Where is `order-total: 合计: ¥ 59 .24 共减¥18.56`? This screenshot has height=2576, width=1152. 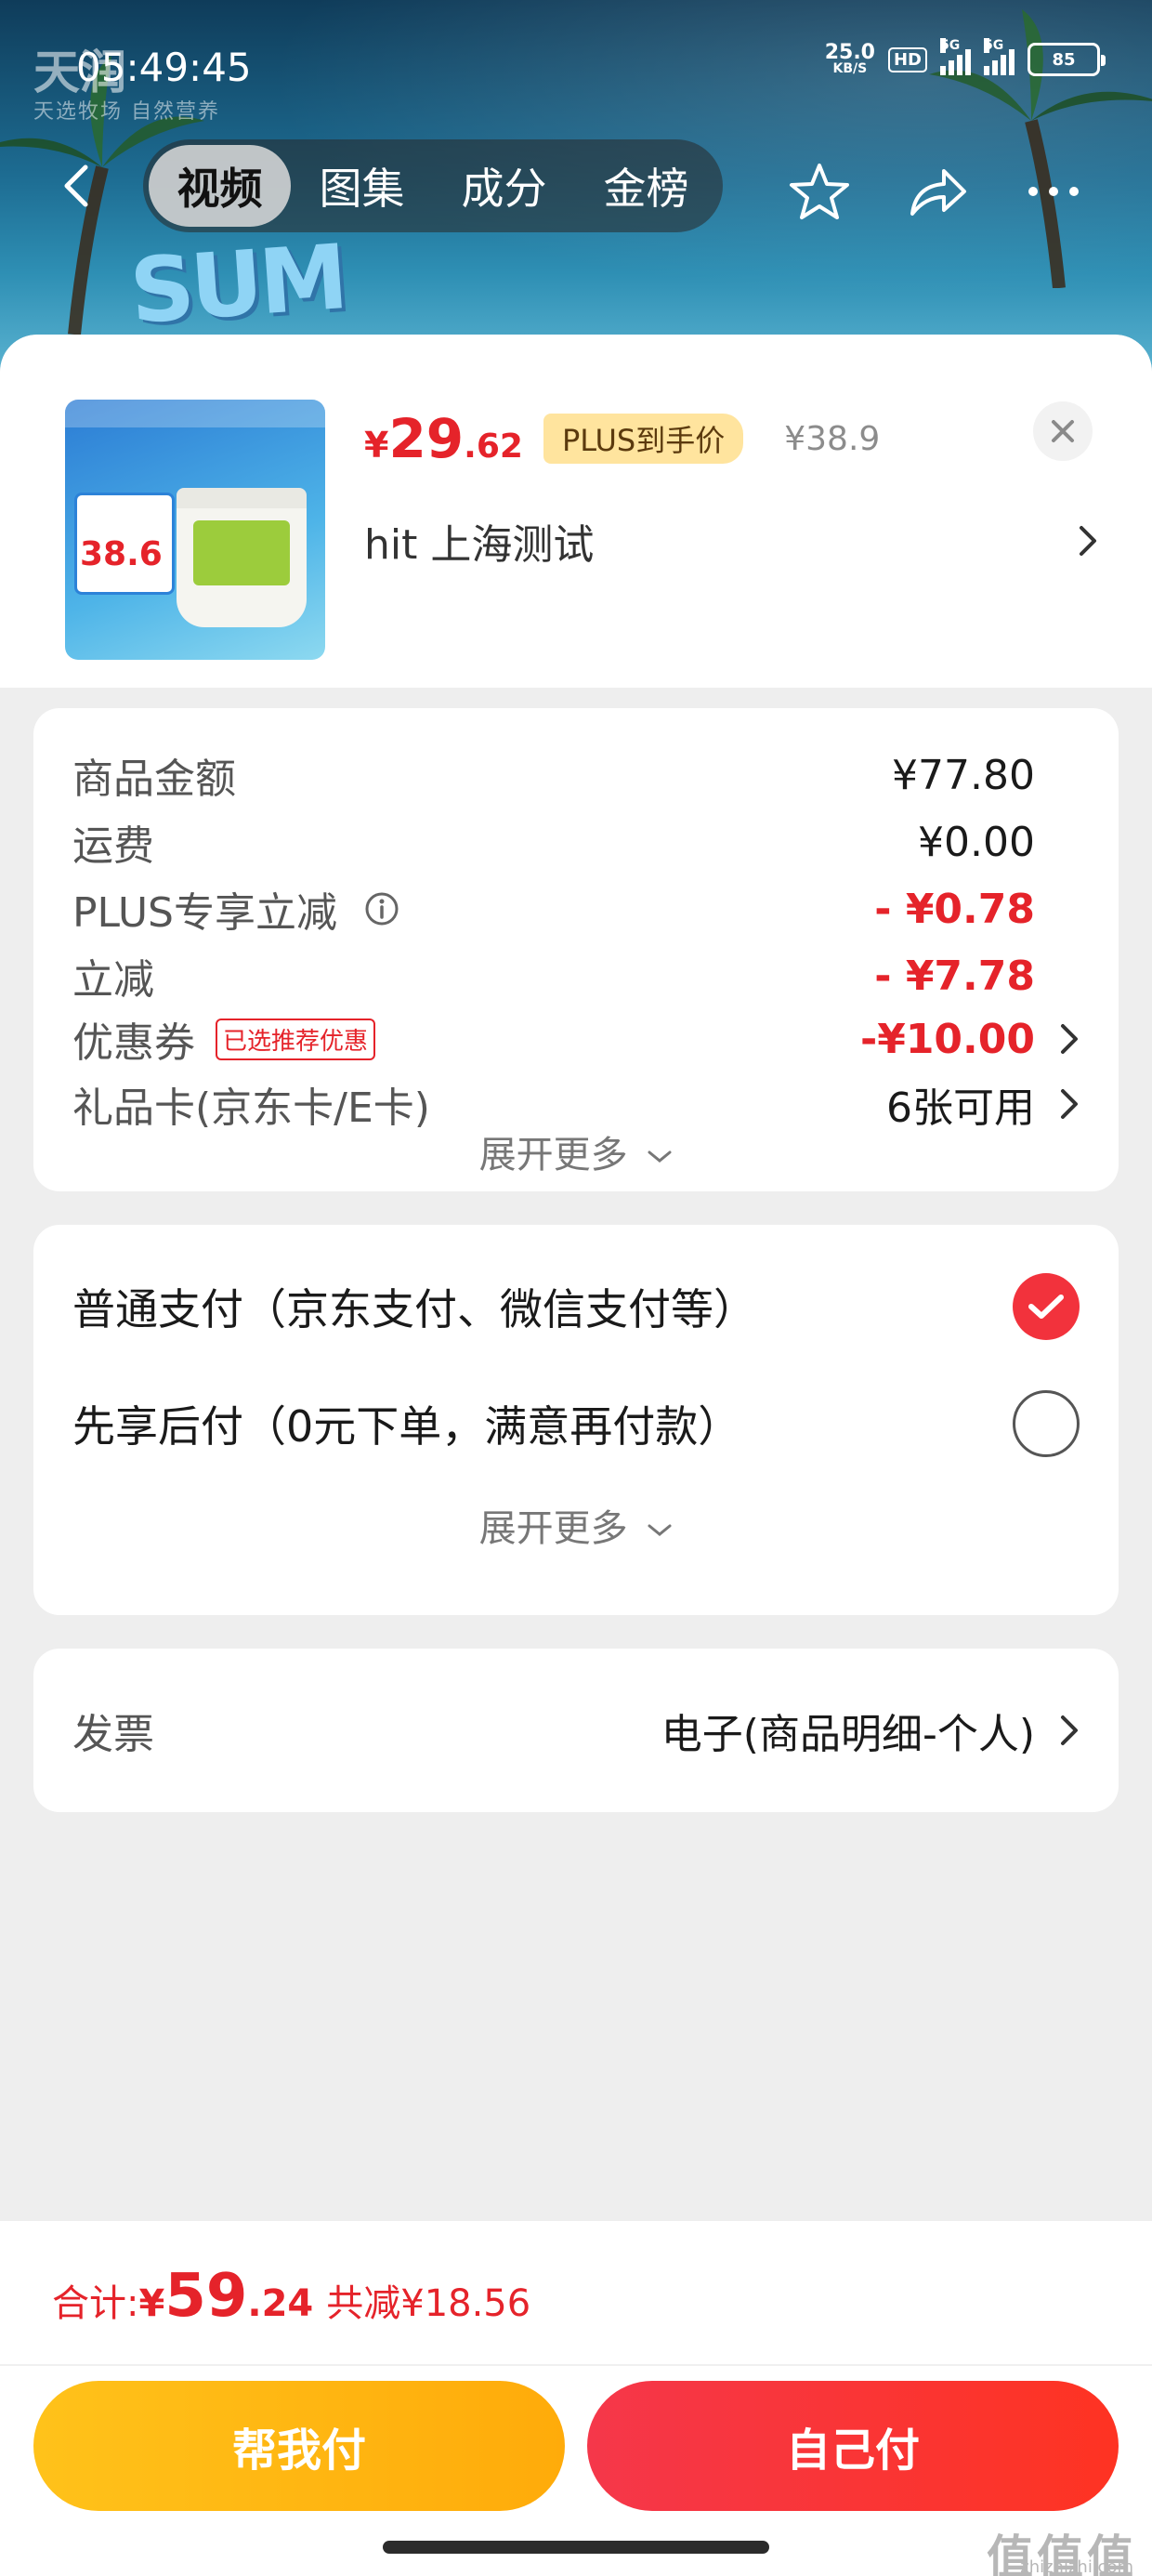 order-total: 合计: ¥ 59 .24 共减¥18.56 is located at coordinates (291, 2296).